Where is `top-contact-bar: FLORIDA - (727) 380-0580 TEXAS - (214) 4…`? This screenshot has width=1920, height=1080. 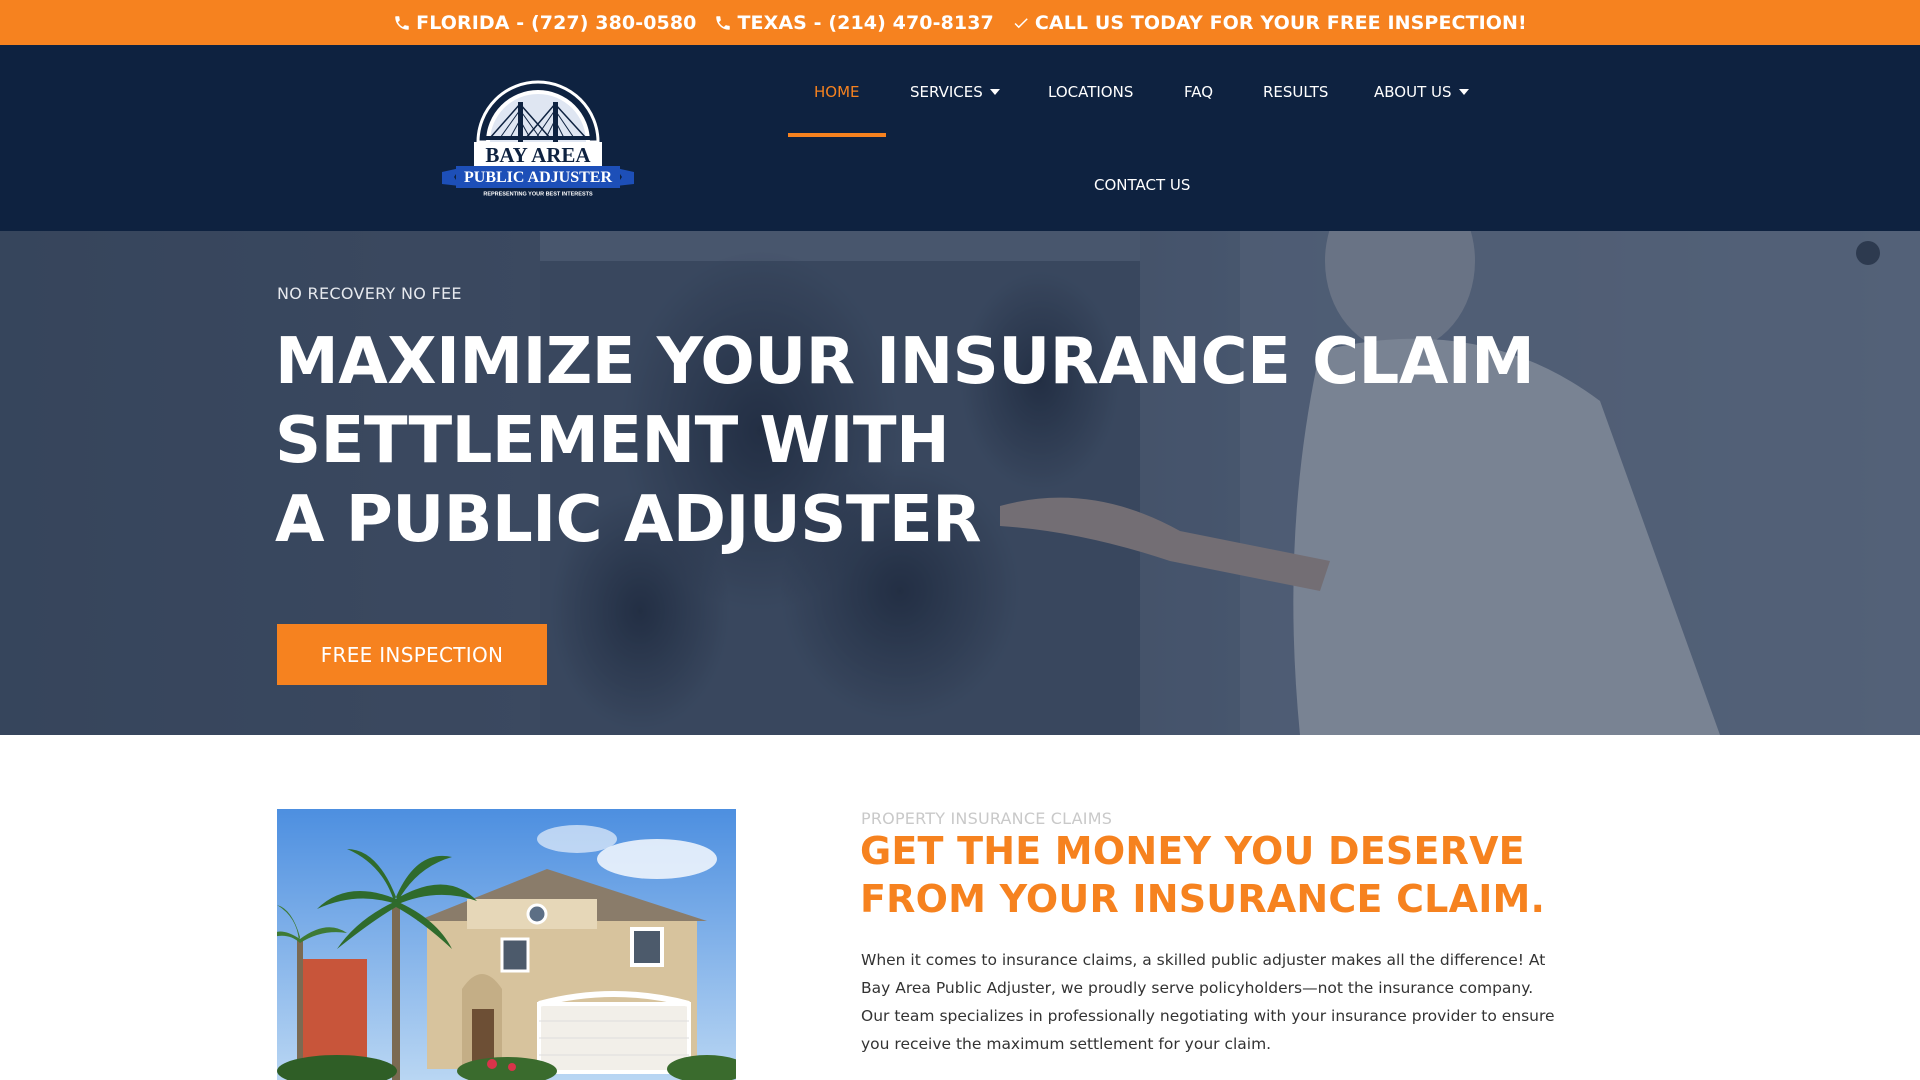
top-contact-bar: FLORIDA - (727) 380-0580 TEXAS - (214) 4… is located at coordinates (960, 22).